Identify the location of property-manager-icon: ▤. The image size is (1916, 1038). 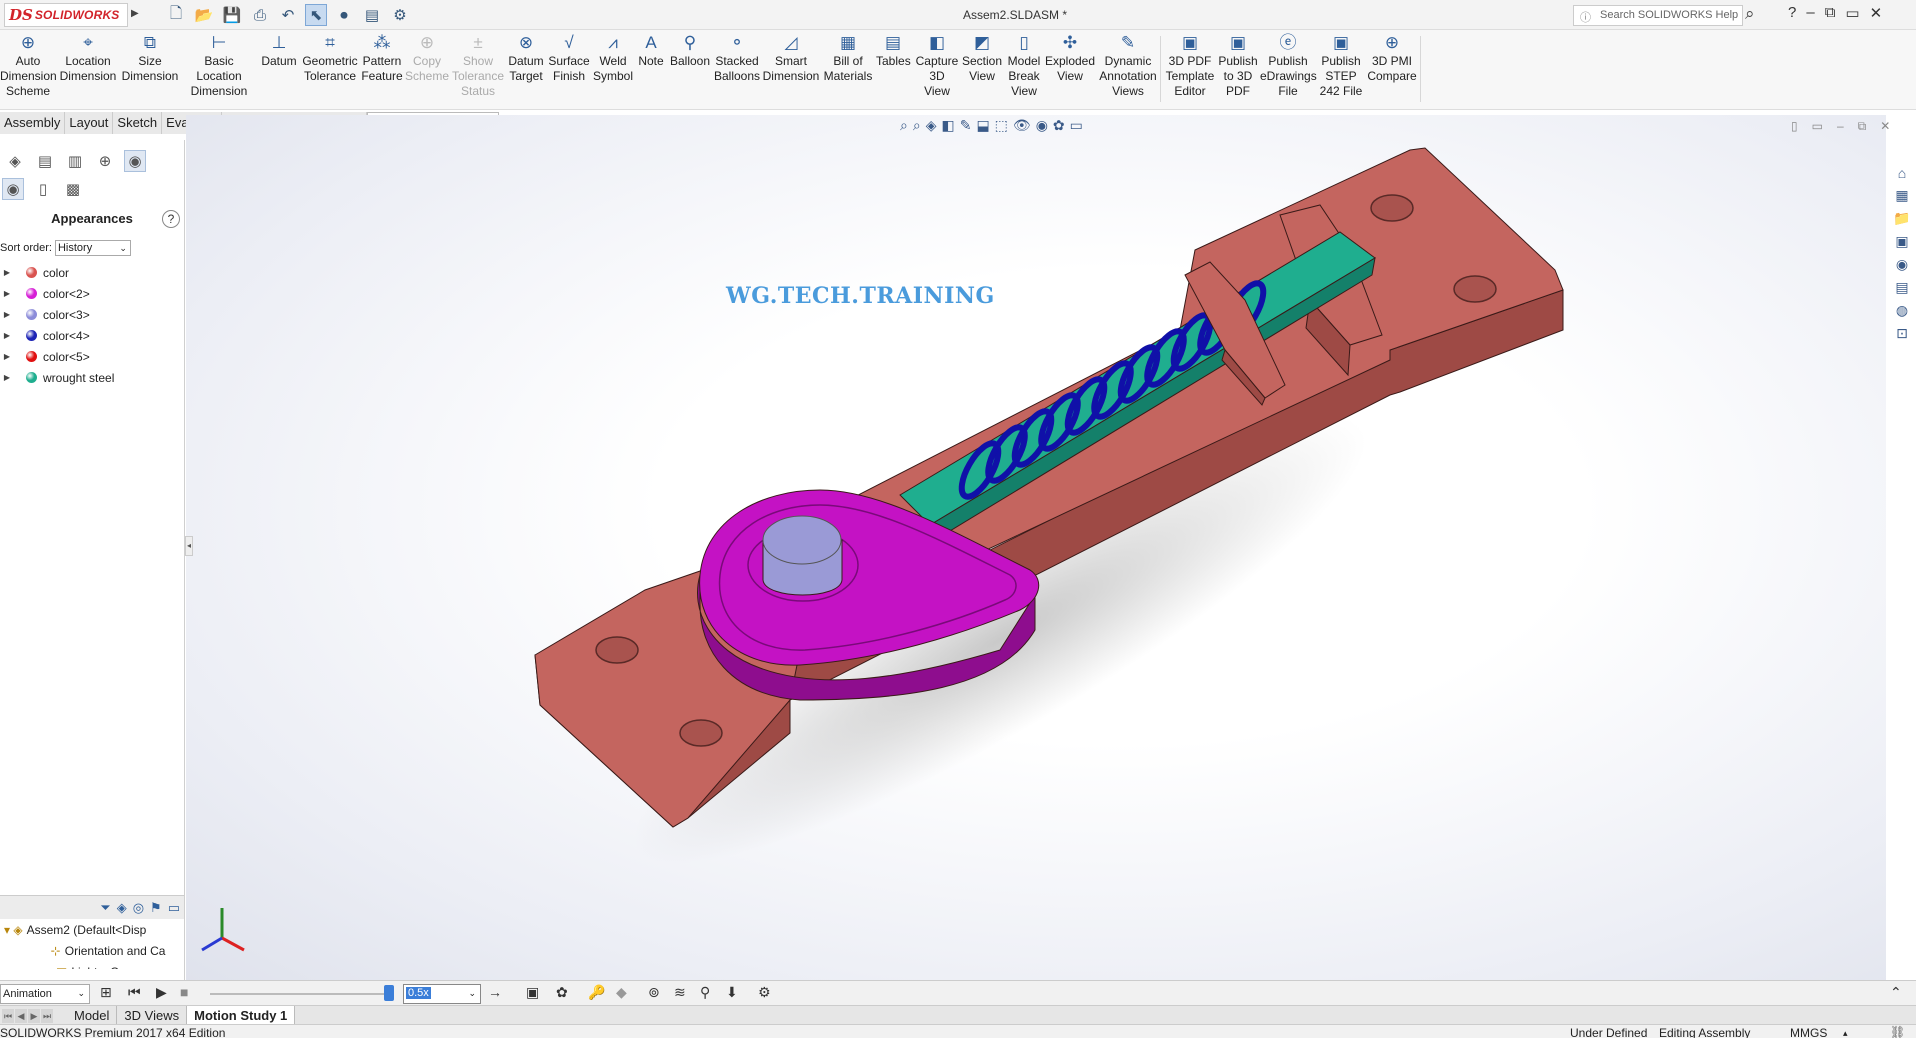
(45, 161).